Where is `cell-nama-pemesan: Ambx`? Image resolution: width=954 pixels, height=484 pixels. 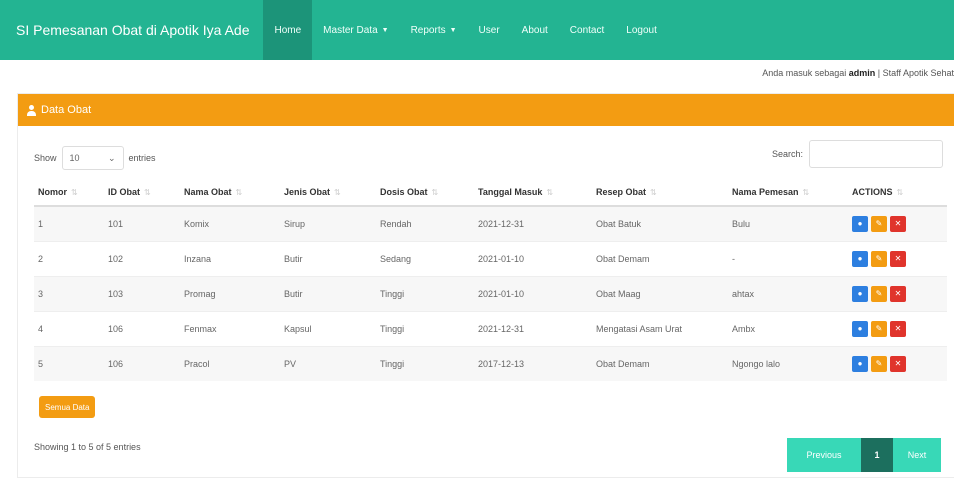
cell-nama-pemesan: Ambx is located at coordinates (788, 328).